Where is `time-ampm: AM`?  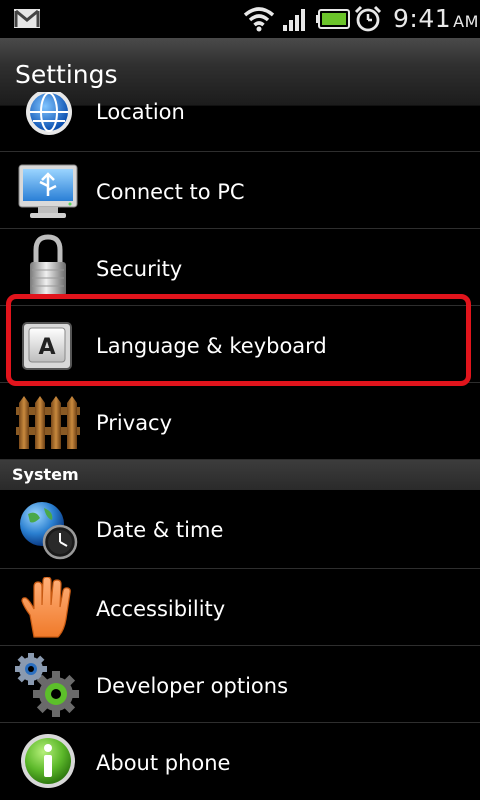 time-ampm: AM is located at coordinates (466, 21).